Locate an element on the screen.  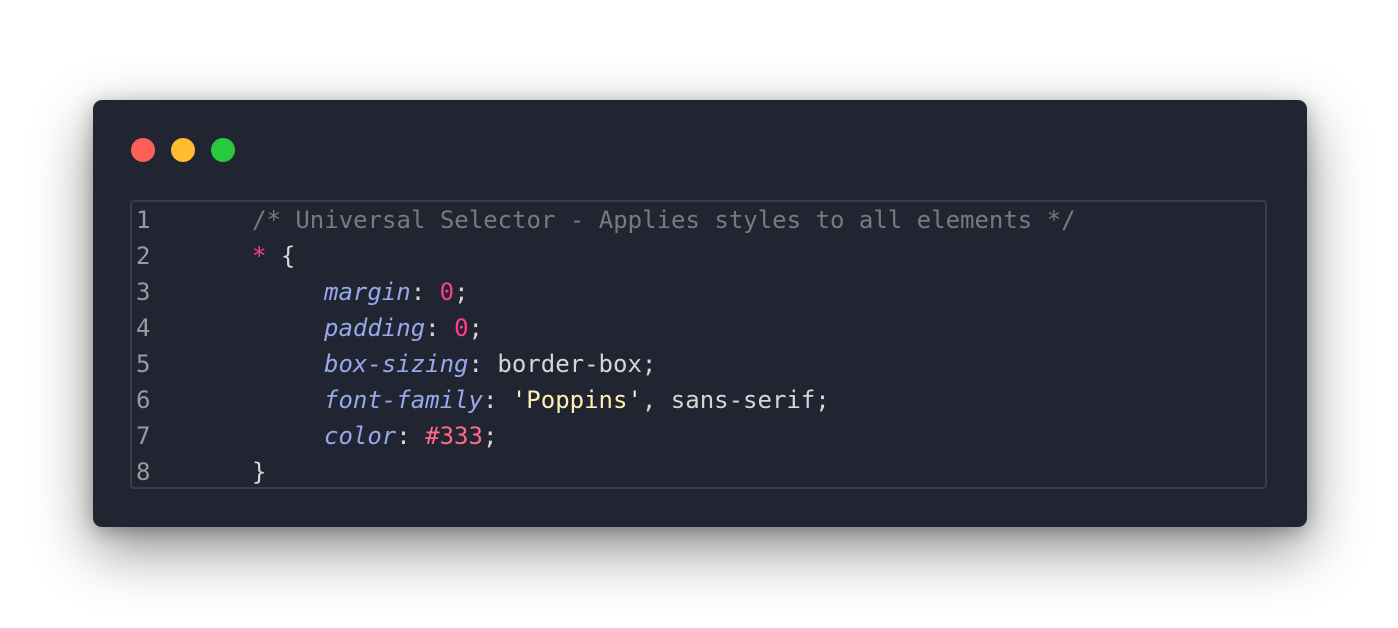
close-icon is located at coordinates (143, 150).